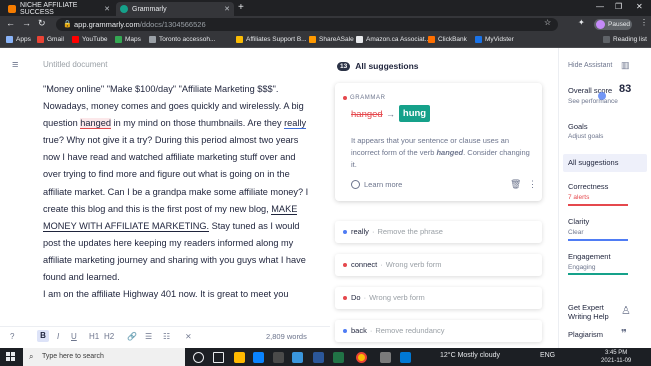 The image size is (651, 366). What do you see at coordinates (278, 357) in the screenshot?
I see `store-icon` at bounding box center [278, 357].